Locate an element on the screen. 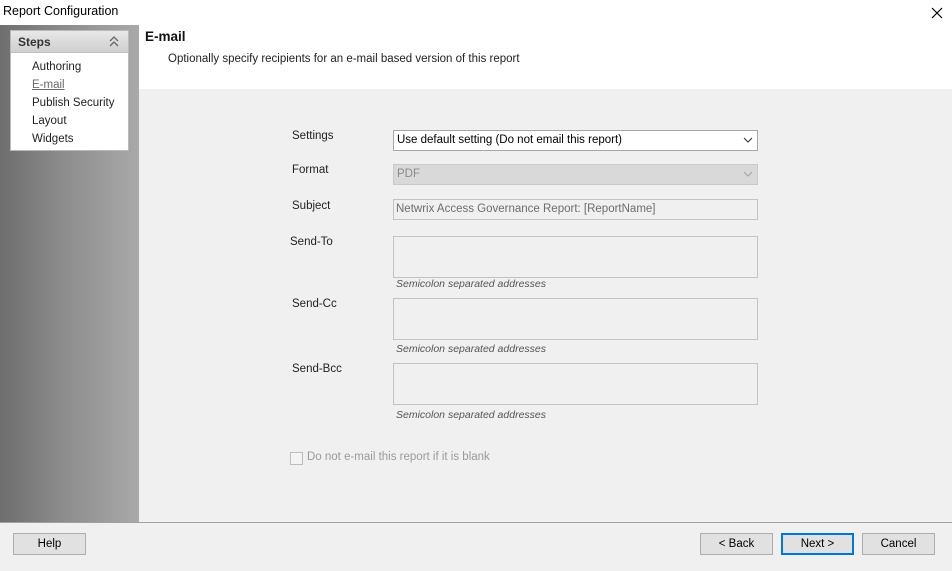  step-email: E-mail is located at coordinates (80, 86).